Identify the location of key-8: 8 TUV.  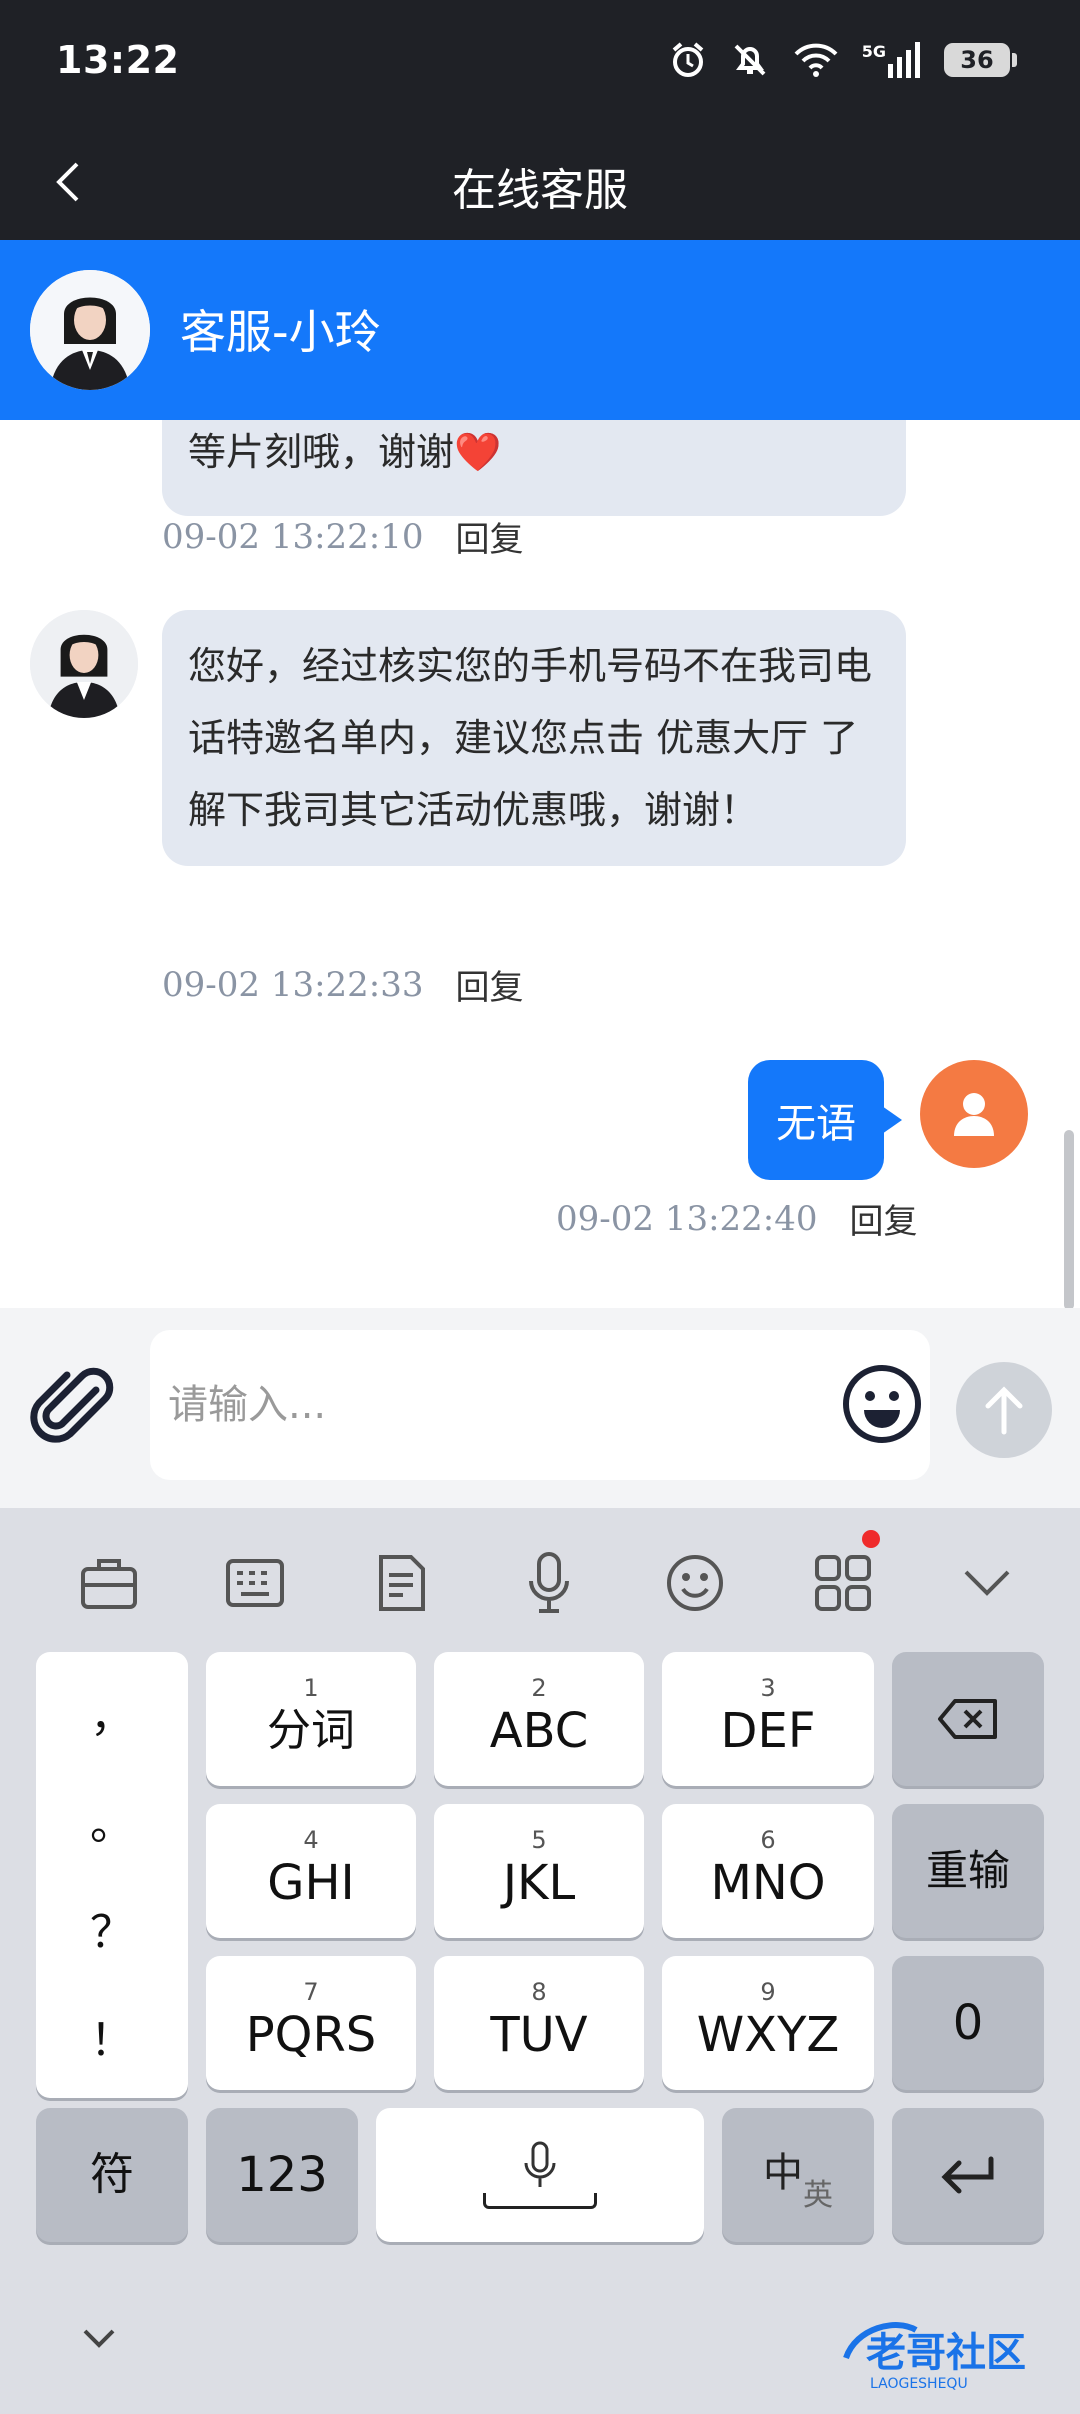
(539, 2023).